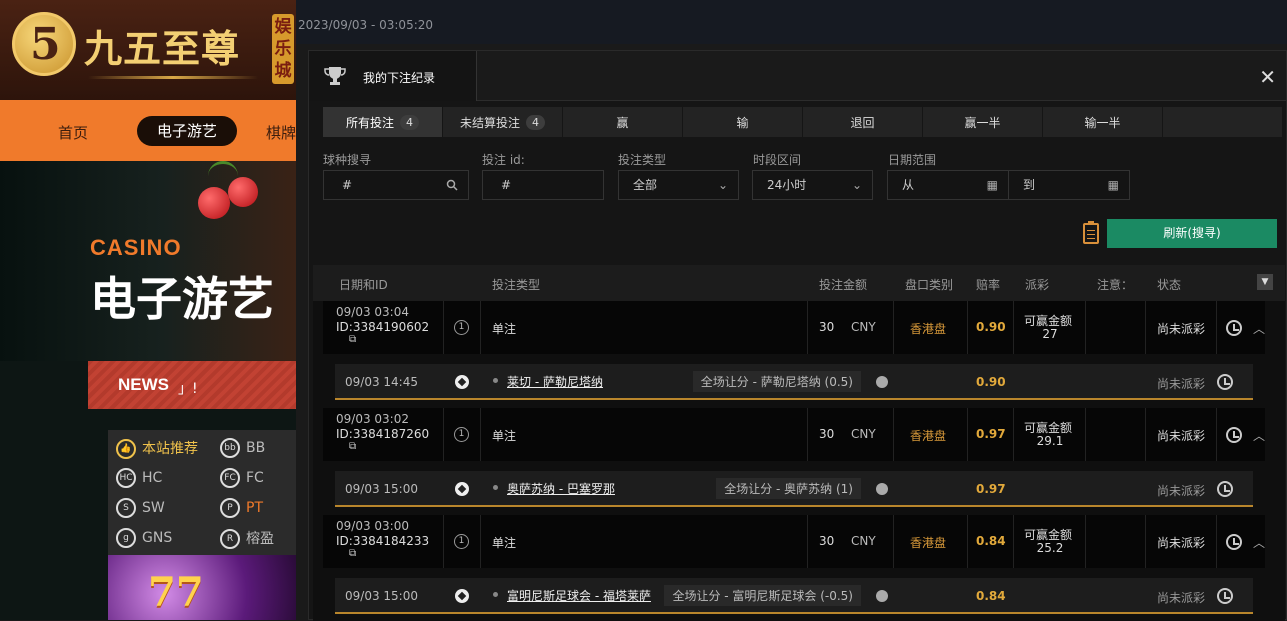  I want to click on bet-type-select: 全部 ⌄, so click(678, 185).